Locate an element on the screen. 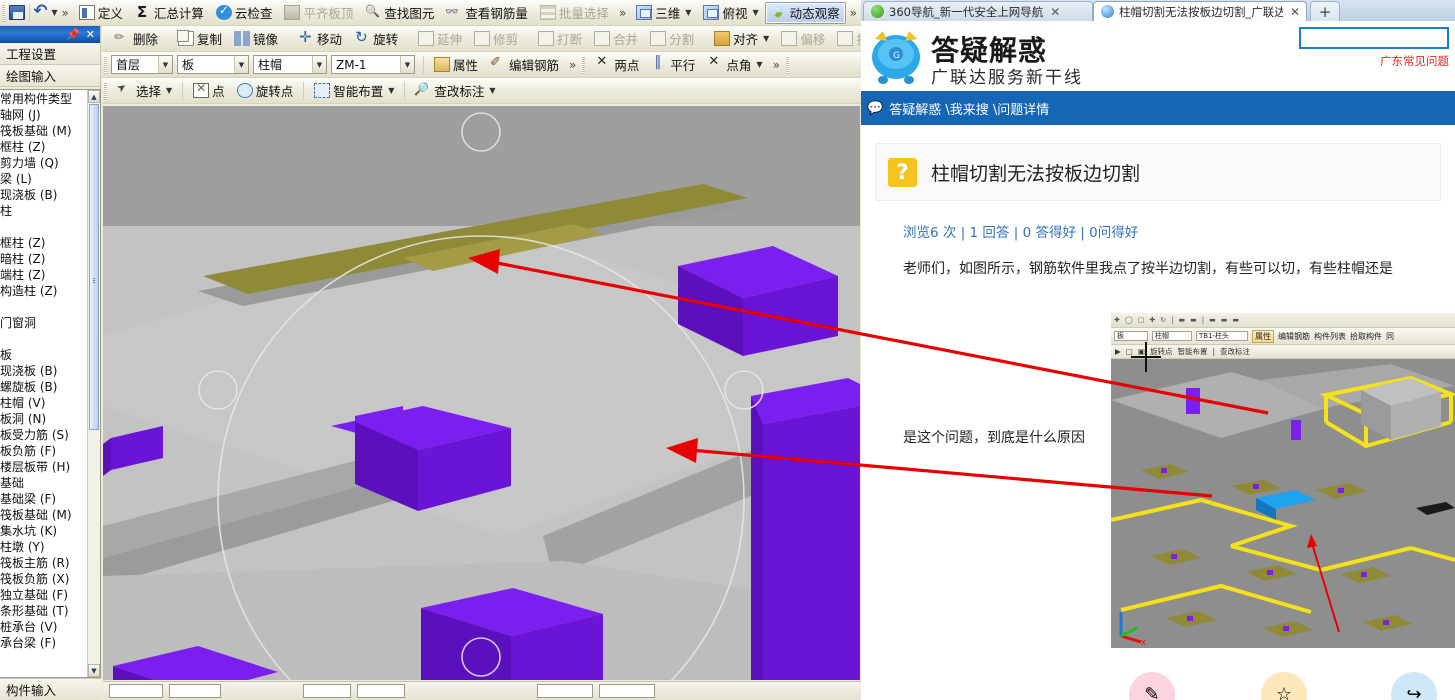 The width and height of the screenshot is (1455, 700). toolbar-item-rotate: 旋转 is located at coordinates (376, 39).